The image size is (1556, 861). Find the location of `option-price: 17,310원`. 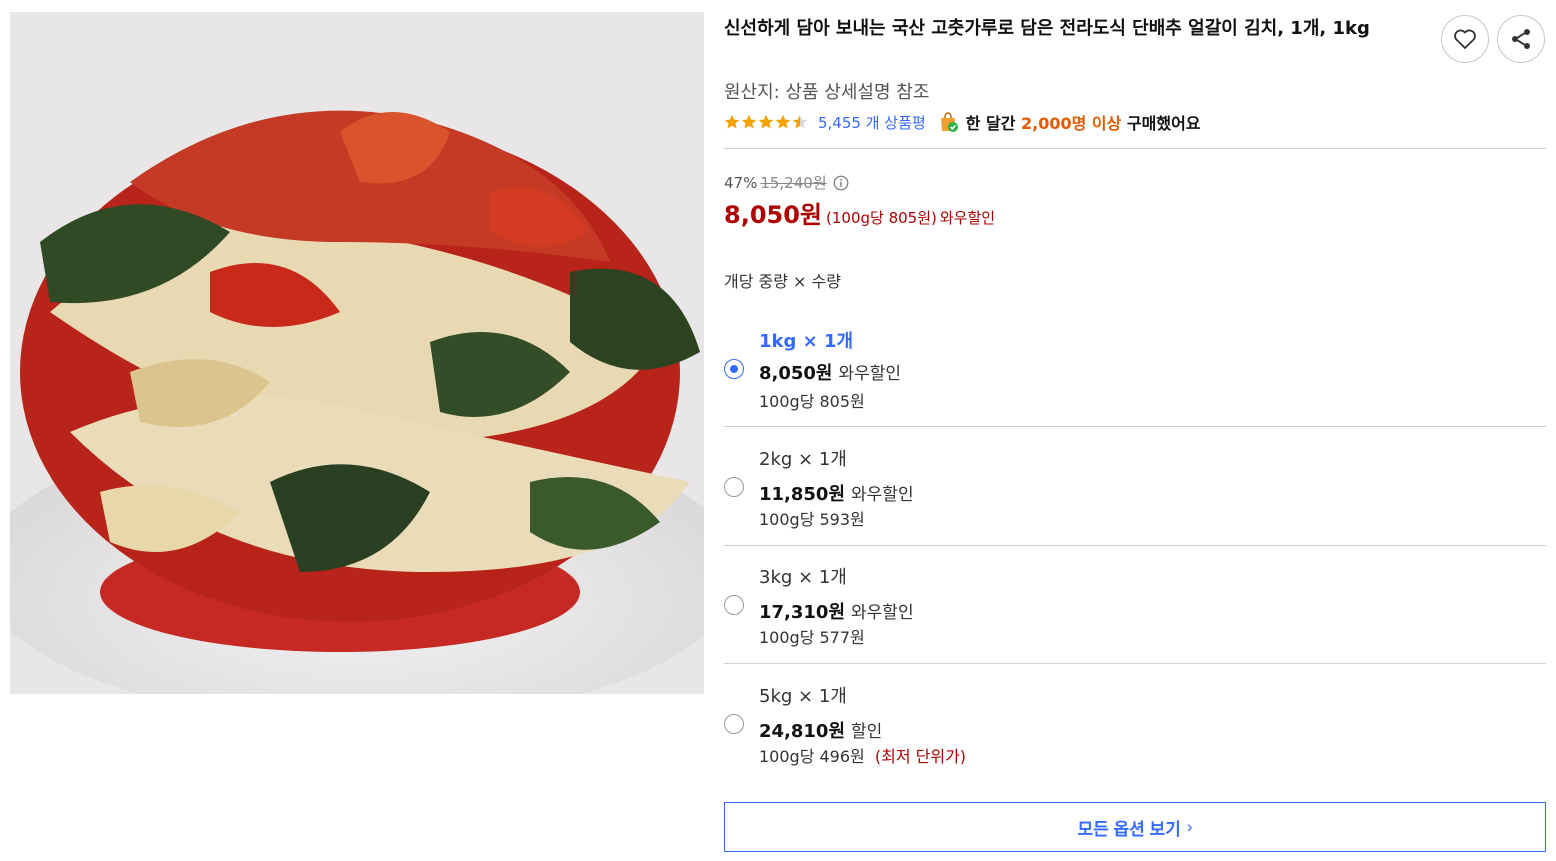

option-price: 17,310원 is located at coordinates (802, 612).